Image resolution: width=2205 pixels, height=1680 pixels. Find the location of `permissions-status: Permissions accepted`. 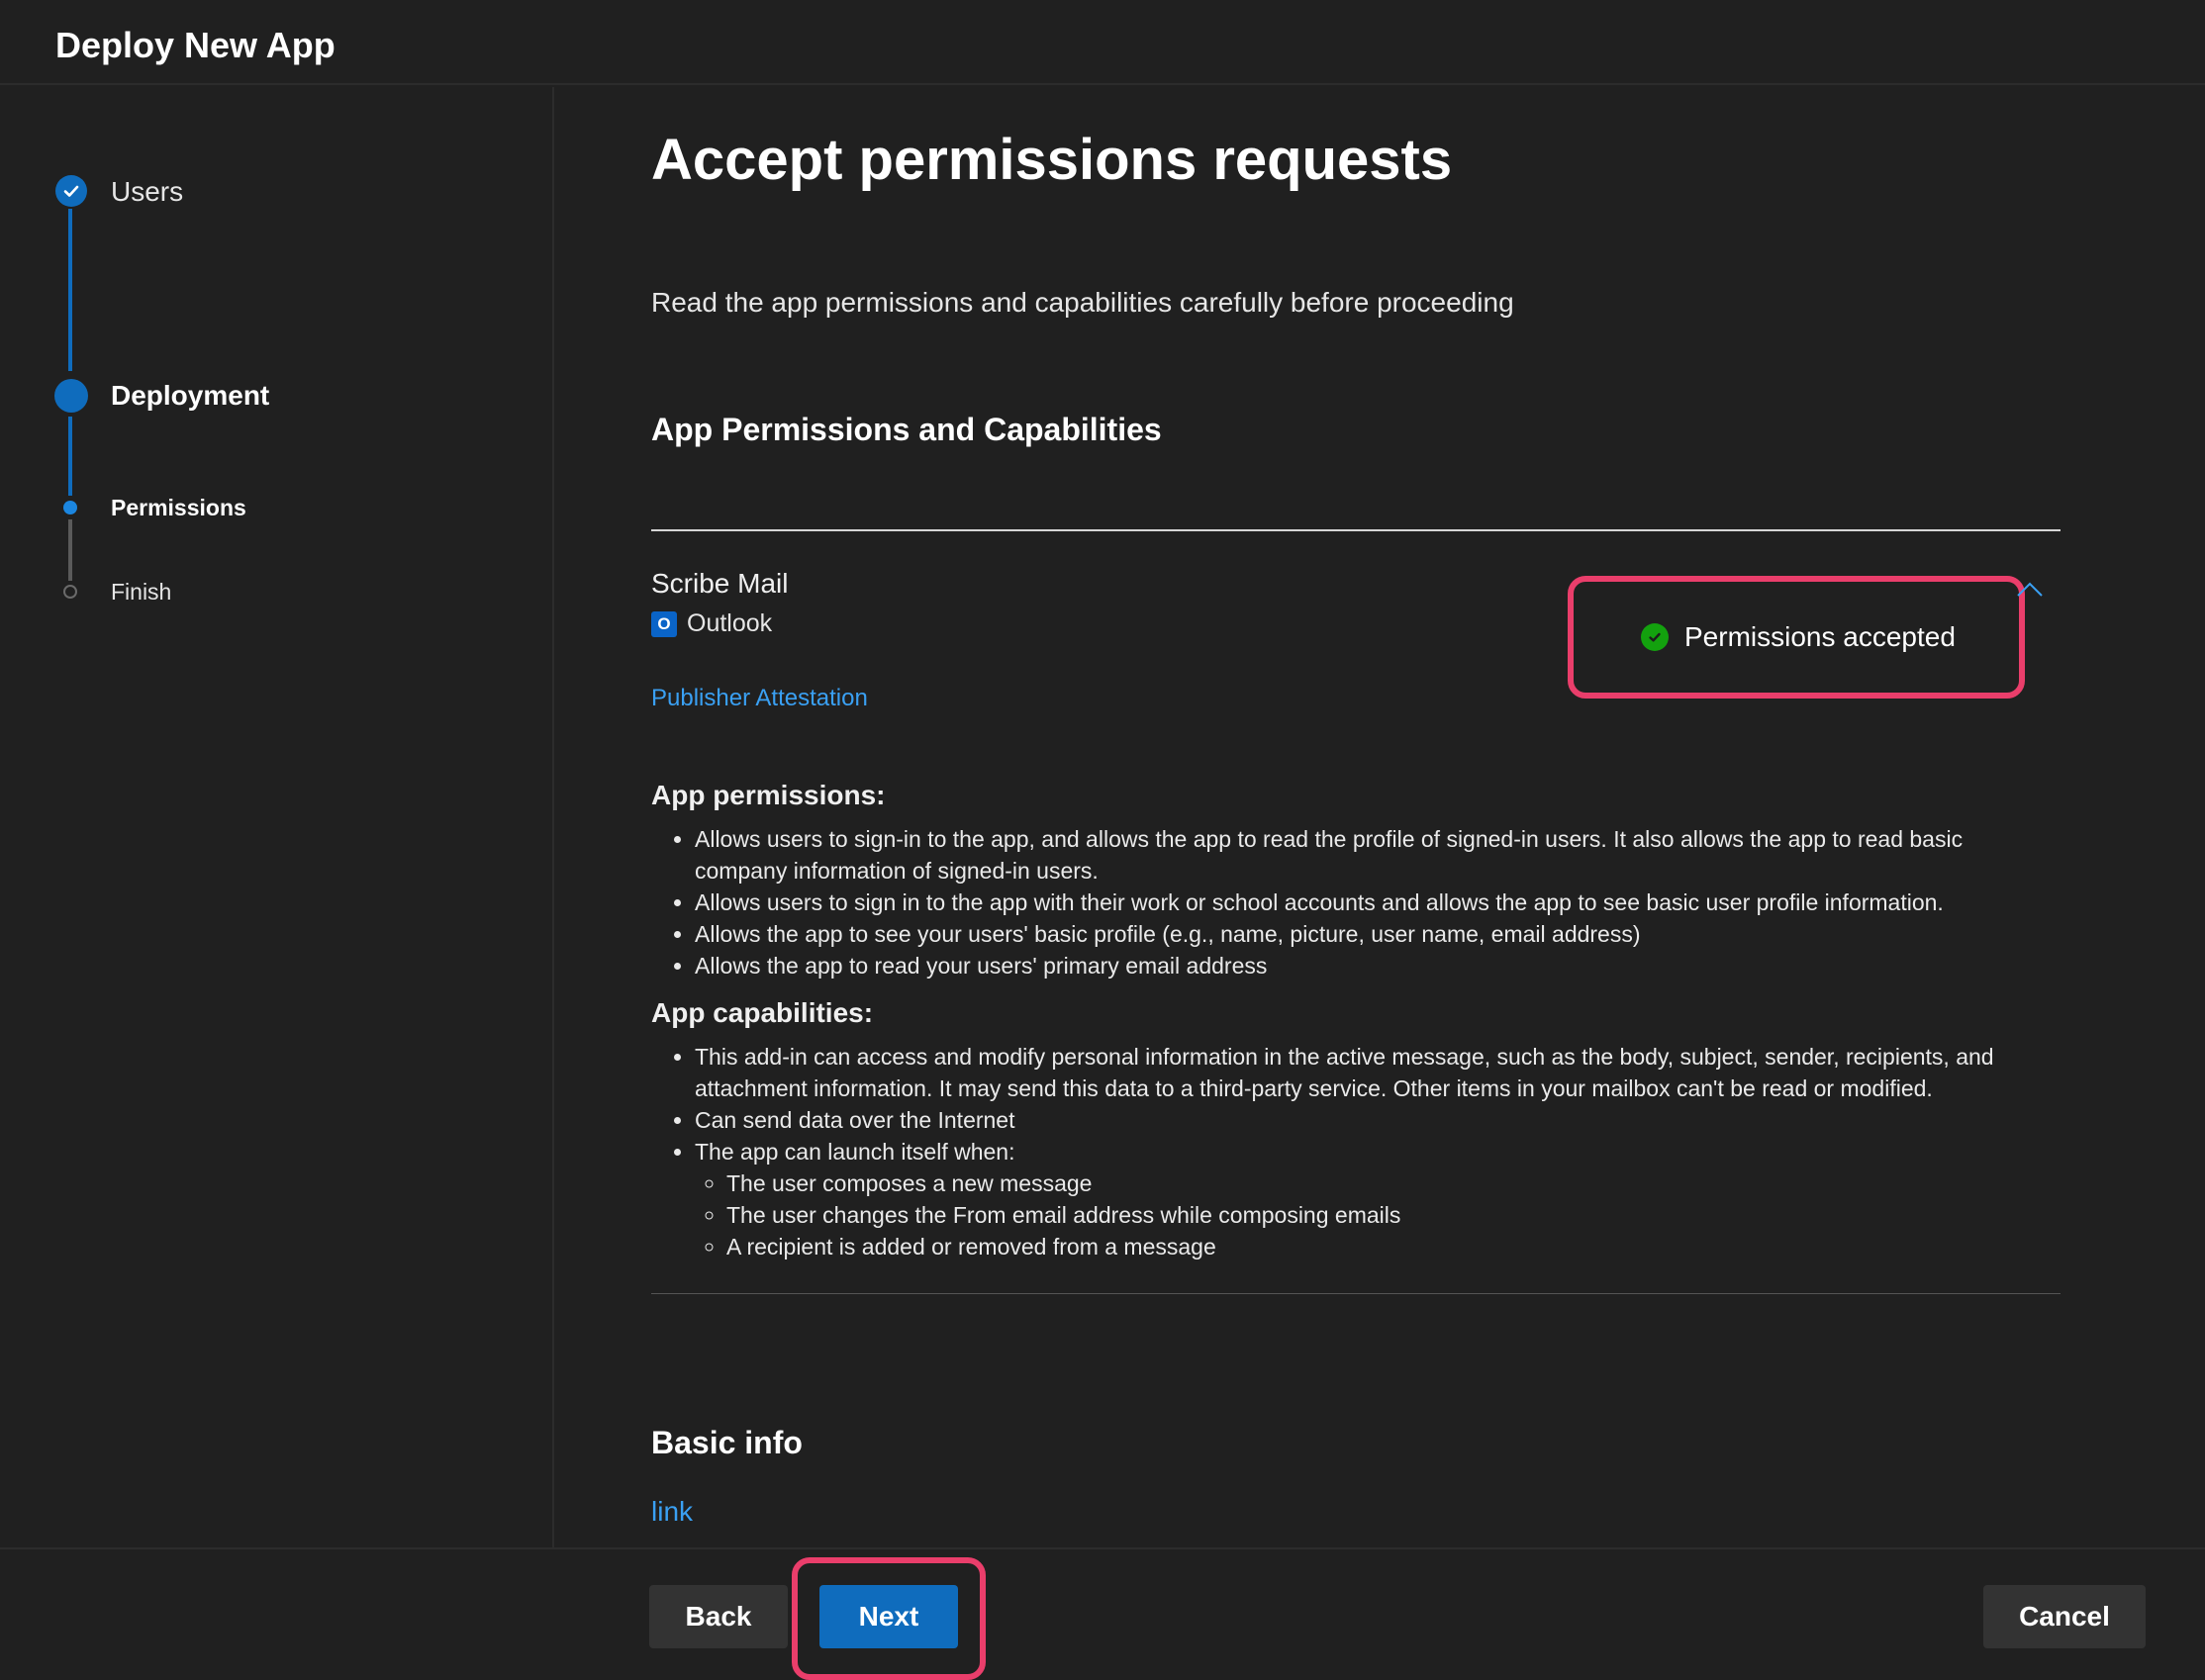

permissions-status: Permissions accepted is located at coordinates (1798, 637).